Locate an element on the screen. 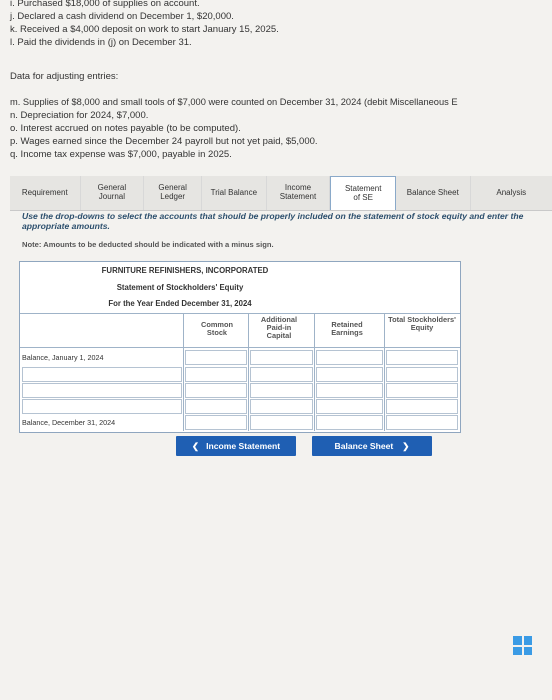 The height and width of the screenshot is (700, 552). input-beg-retained is located at coordinates (349, 357).